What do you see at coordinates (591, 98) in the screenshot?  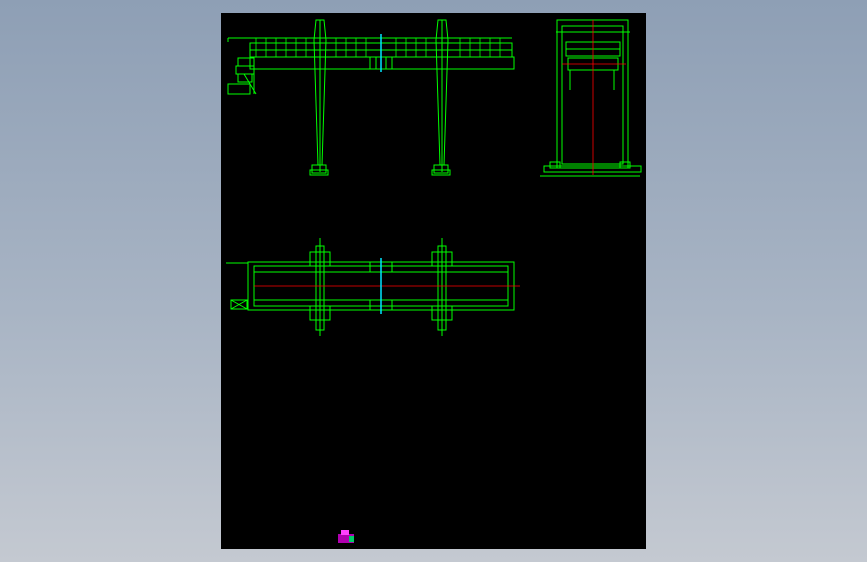 I see `side-elevation-view` at bounding box center [591, 98].